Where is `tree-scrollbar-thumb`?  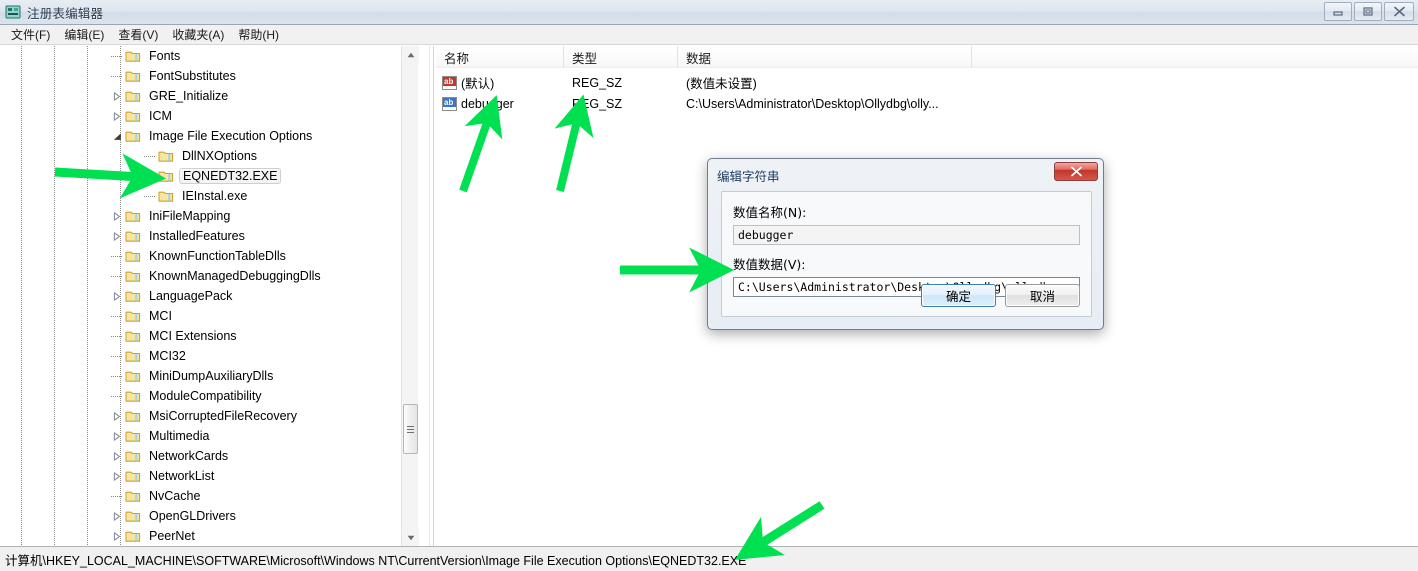
tree-scrollbar-thumb is located at coordinates (410, 429).